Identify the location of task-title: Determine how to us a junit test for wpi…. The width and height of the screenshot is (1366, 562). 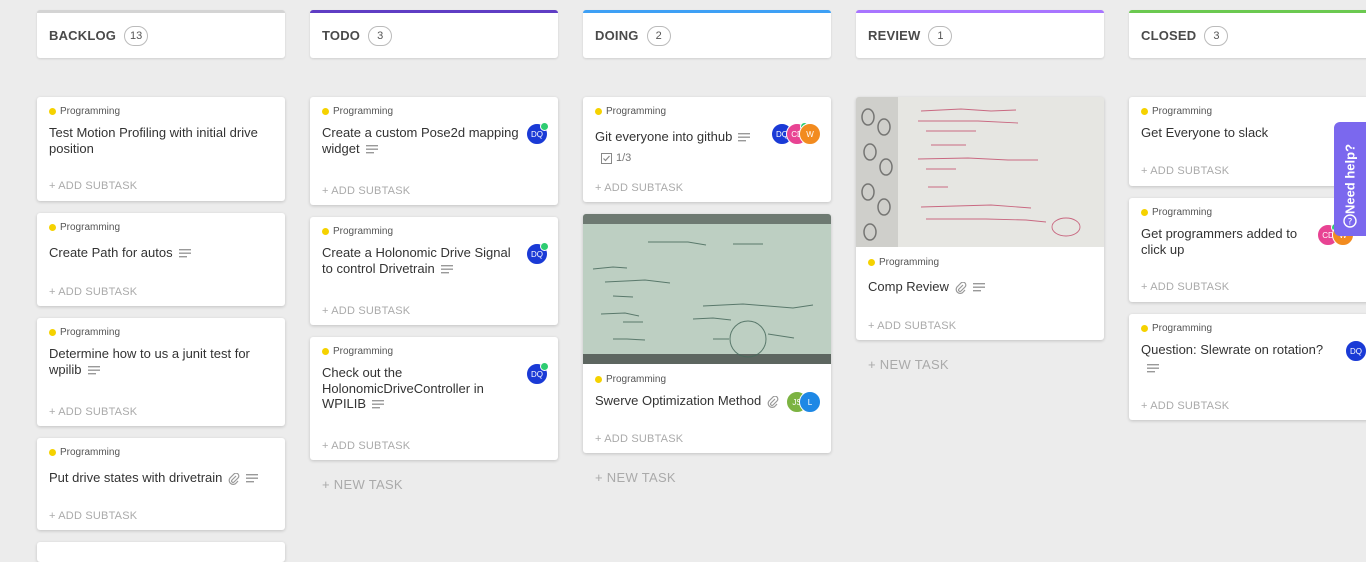
(149, 361).